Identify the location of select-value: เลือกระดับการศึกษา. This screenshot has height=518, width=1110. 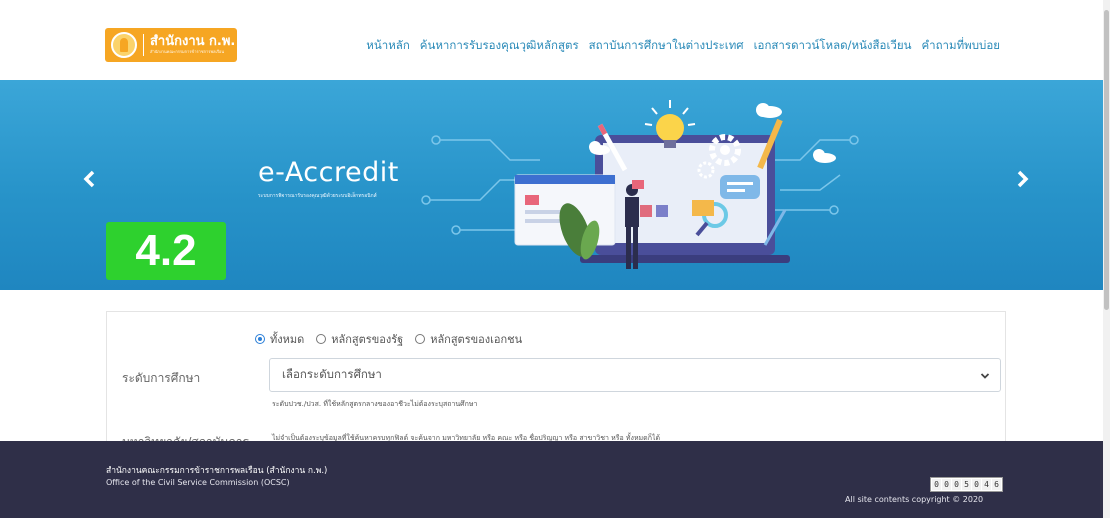
(332, 374).